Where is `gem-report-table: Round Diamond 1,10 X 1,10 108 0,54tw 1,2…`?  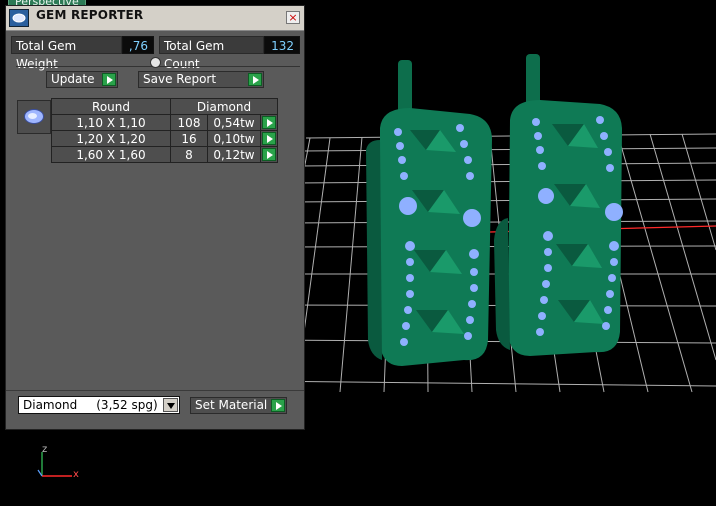
gem-report-table: Round Diamond 1,10 X 1,10 108 0,54tw 1,2… is located at coordinates (164, 130).